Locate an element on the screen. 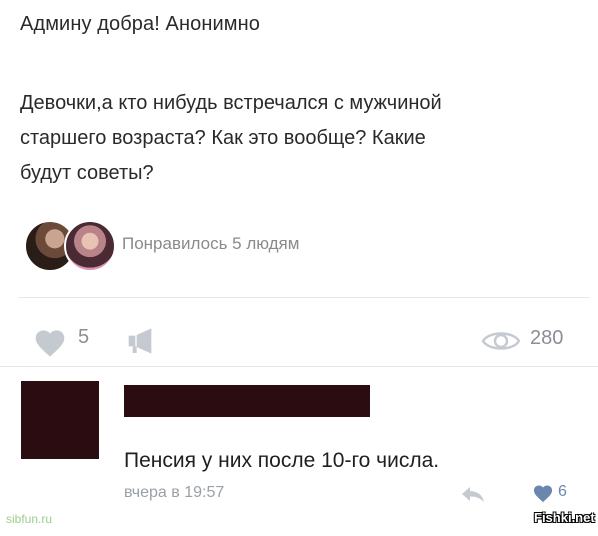 The width and height of the screenshot is (598, 536). divider is located at coordinates (304, 297).